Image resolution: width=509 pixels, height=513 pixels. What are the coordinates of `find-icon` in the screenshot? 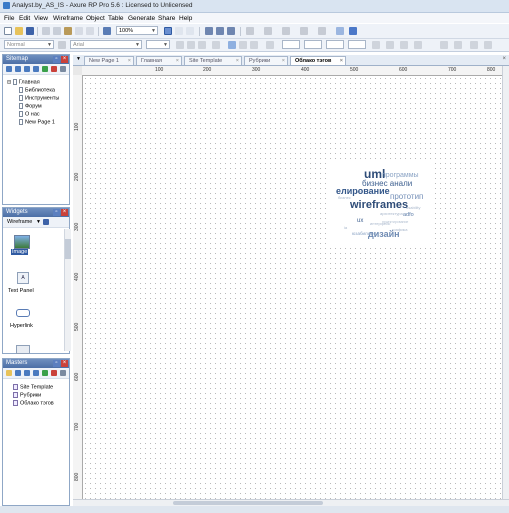 It's located at (63, 69).